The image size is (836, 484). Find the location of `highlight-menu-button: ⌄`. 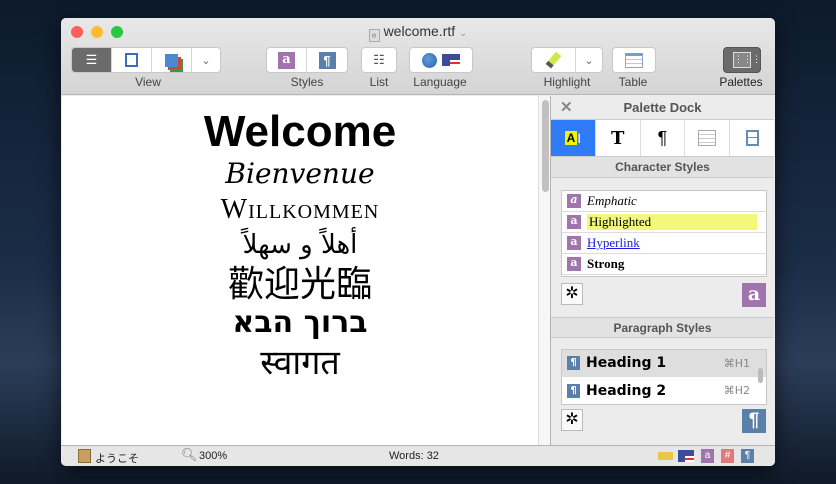

highlight-menu-button: ⌄ is located at coordinates (589, 60).